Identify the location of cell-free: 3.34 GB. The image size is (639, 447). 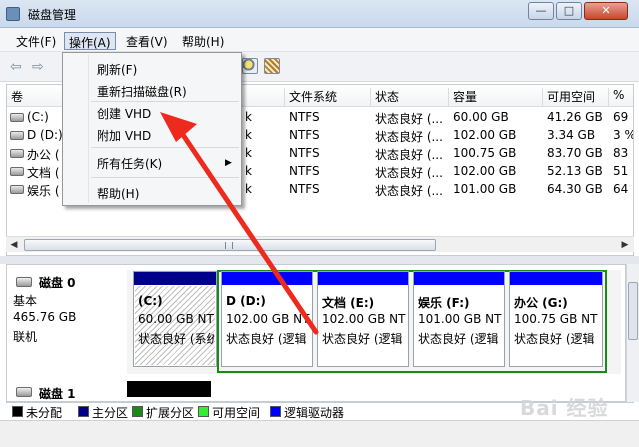
(571, 135).